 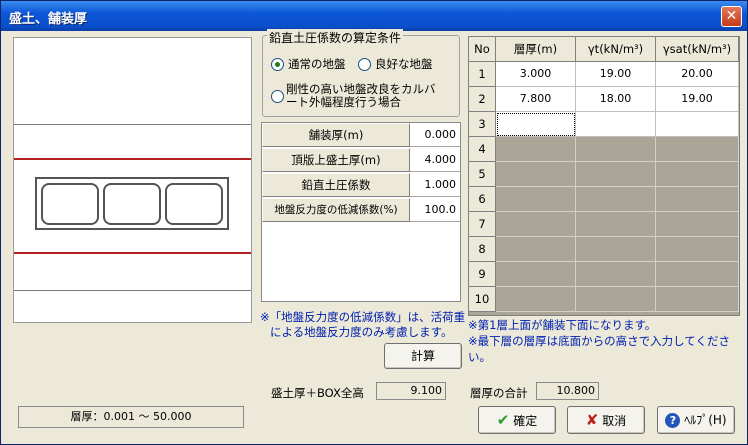 What do you see at coordinates (525, 421) in the screenshot?
I see `ok-label: 確定` at bounding box center [525, 421].